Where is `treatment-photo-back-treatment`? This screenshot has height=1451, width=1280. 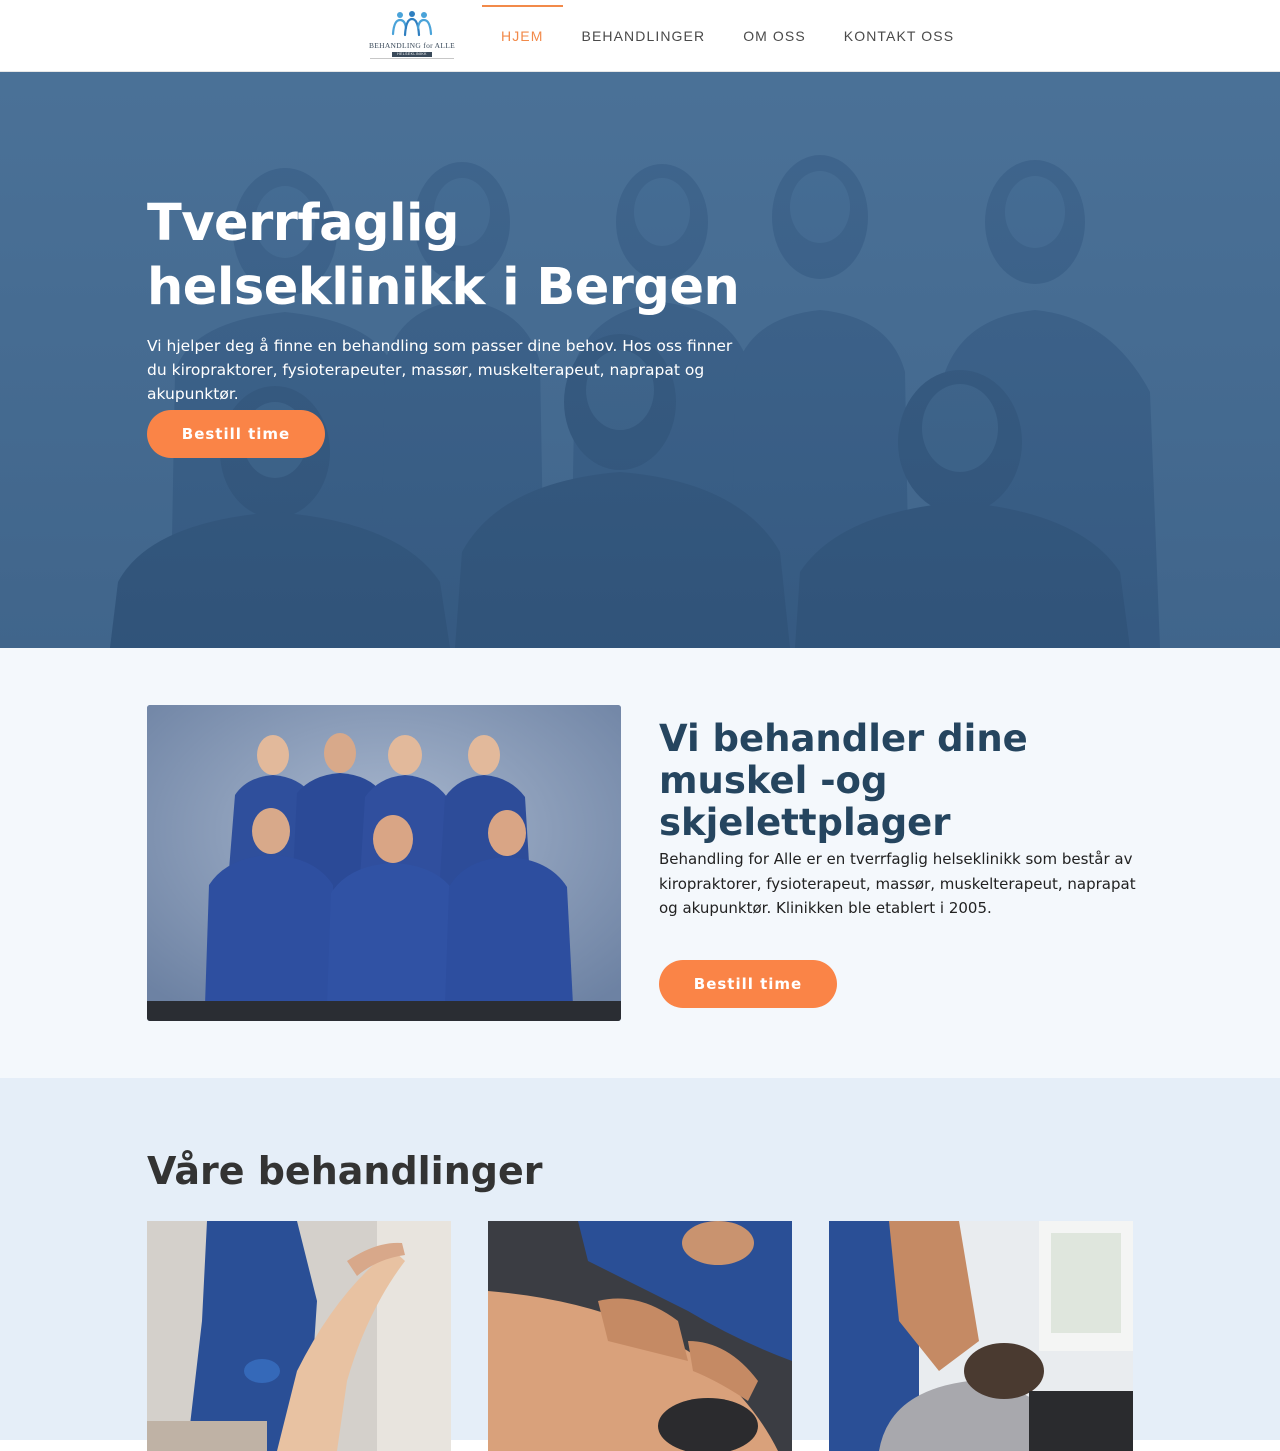
treatment-photo-back-treatment is located at coordinates (981, 1336).